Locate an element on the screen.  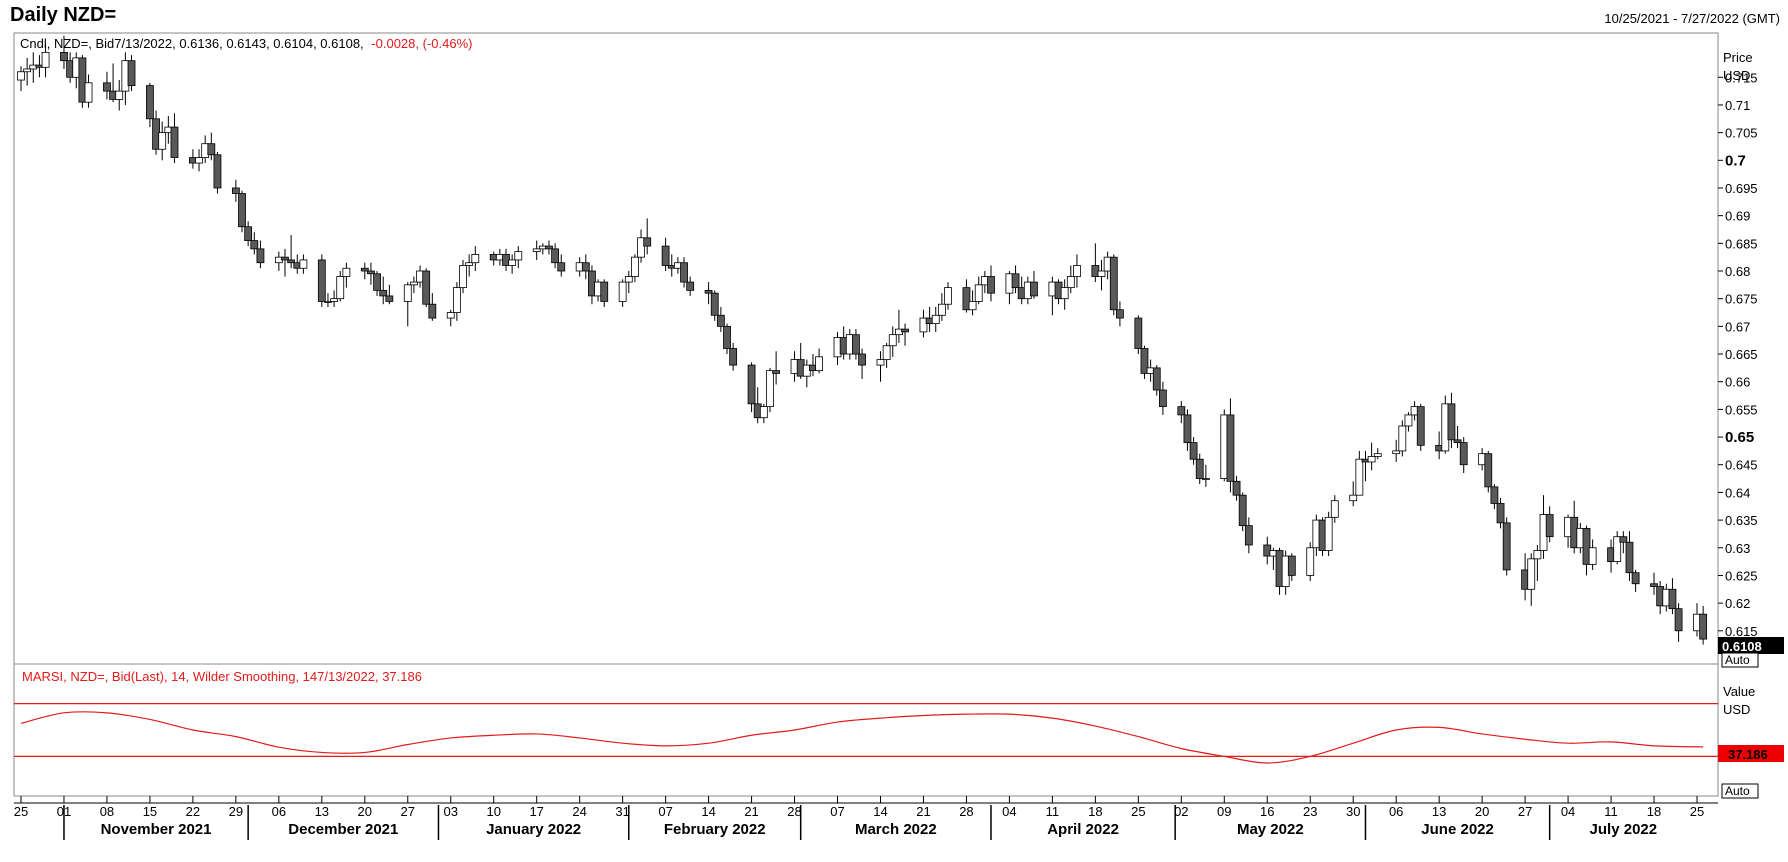
month-label: April 2022 is located at coordinates (1083, 829).